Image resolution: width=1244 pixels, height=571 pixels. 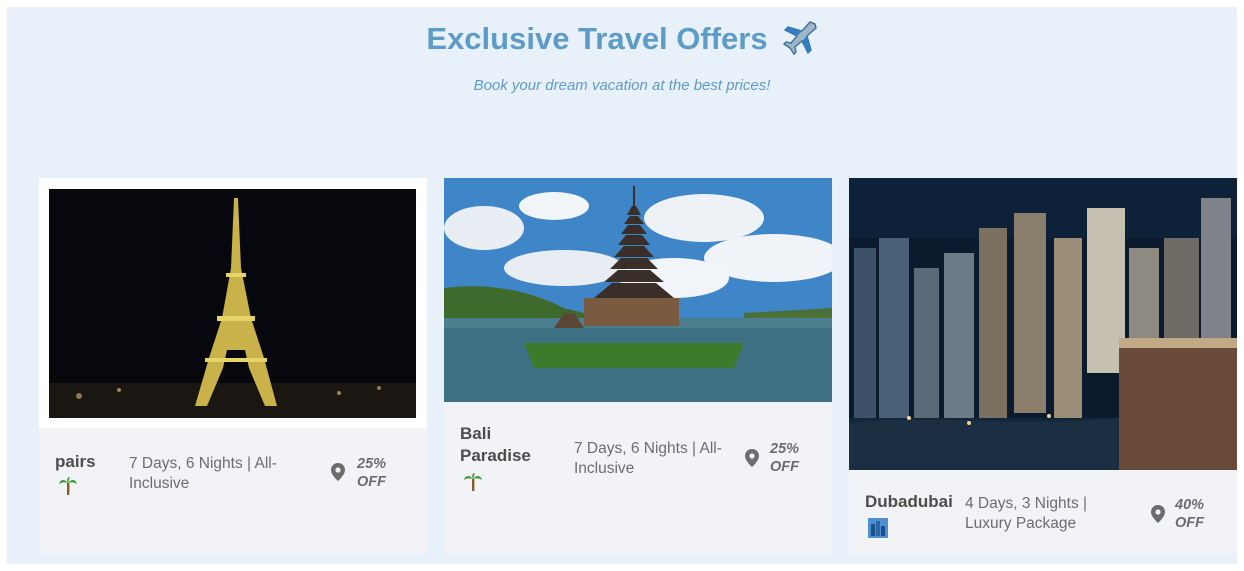 I want to click on offer-image-paris, so click(x=233, y=303).